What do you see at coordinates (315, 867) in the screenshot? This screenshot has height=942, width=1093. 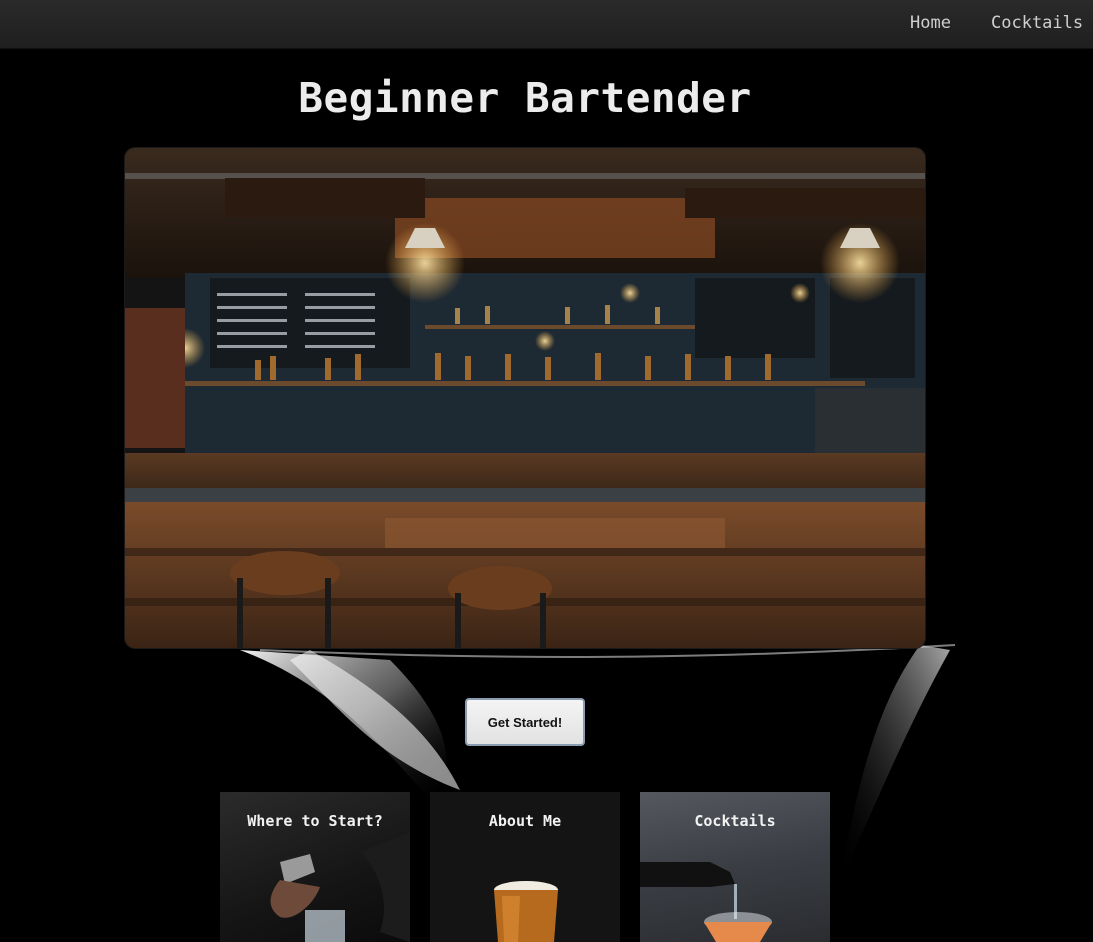 I see `card-where-to-start: Where to Start?` at bounding box center [315, 867].